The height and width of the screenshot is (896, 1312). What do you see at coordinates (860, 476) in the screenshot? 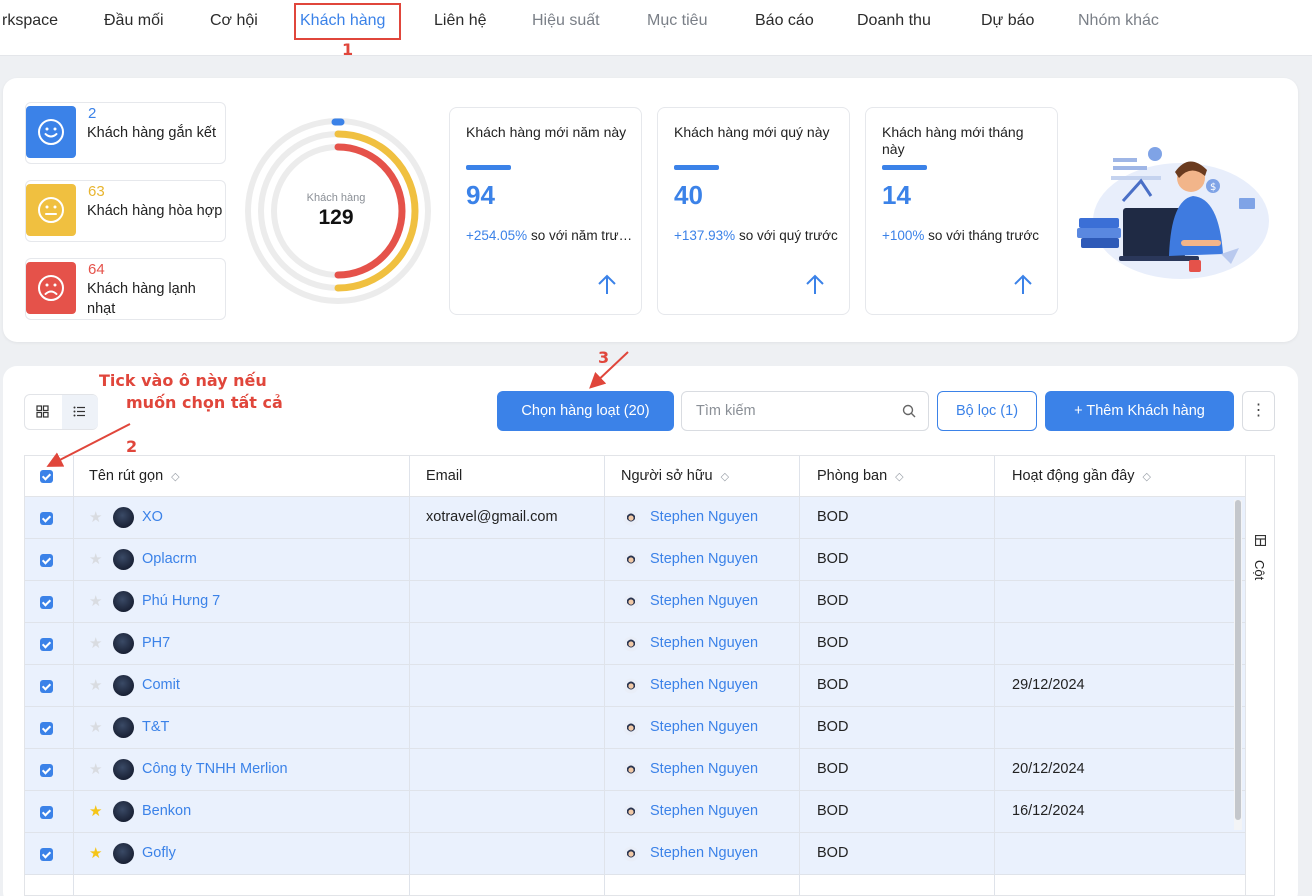
I see `header-department: Phòng ban ◇` at bounding box center [860, 476].